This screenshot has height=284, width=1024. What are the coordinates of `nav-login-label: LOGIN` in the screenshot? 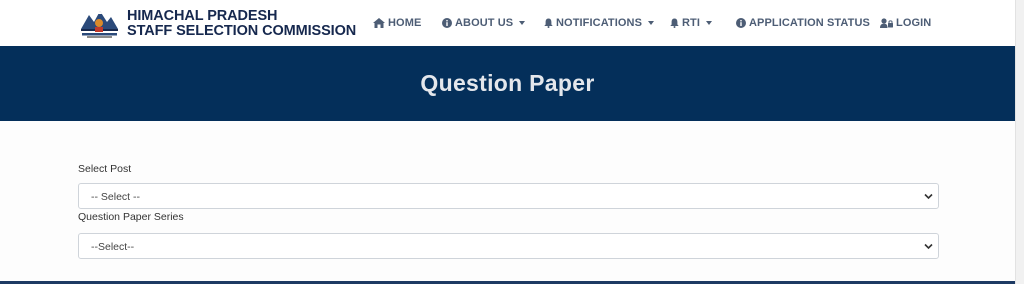 It's located at (914, 23).